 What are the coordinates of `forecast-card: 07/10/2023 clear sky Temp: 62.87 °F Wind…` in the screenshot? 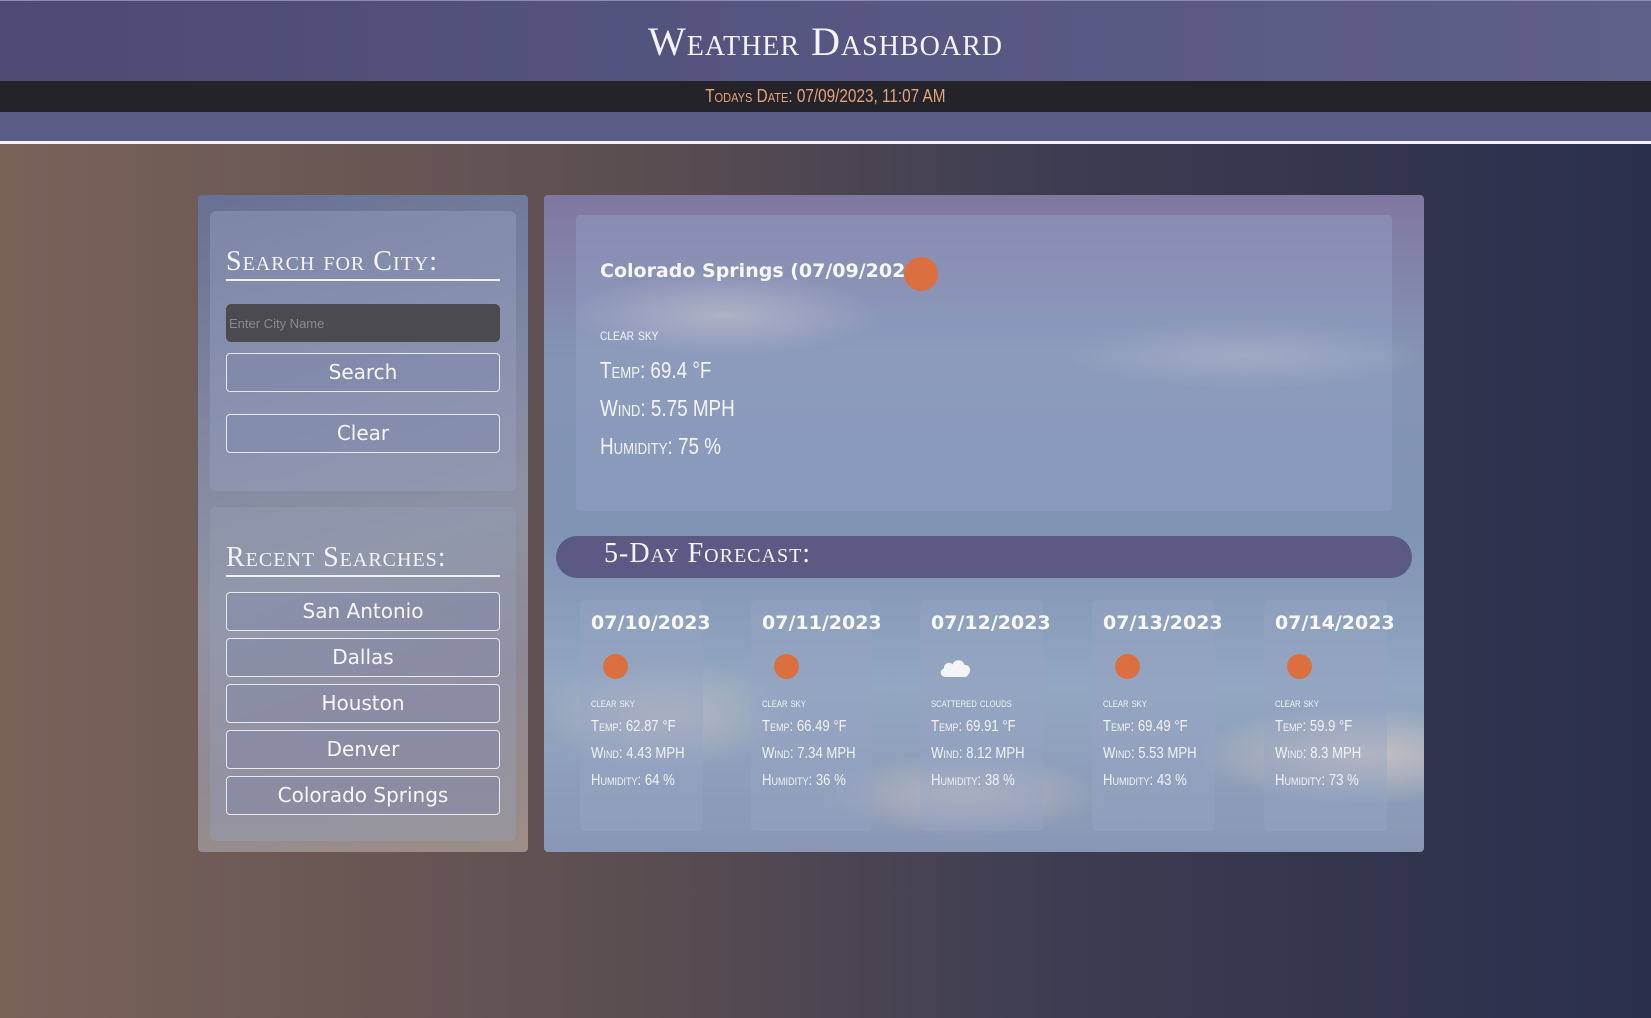 It's located at (645, 715).